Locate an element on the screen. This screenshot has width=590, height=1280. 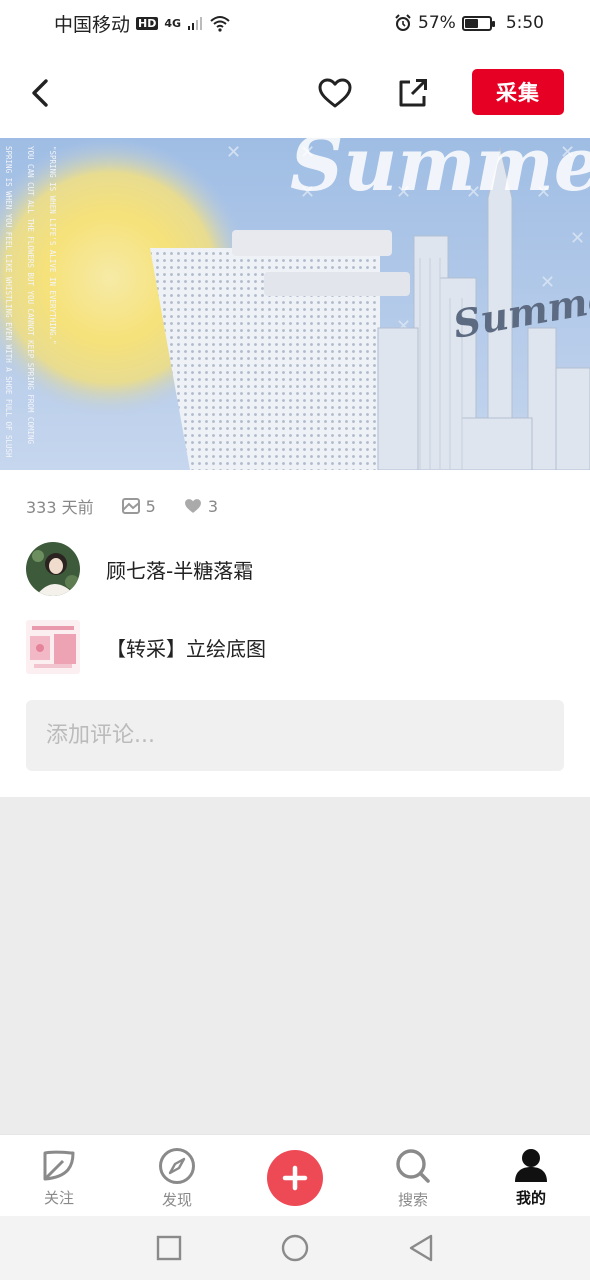
tab-discover-label: 发现 is located at coordinates (176, 1200).